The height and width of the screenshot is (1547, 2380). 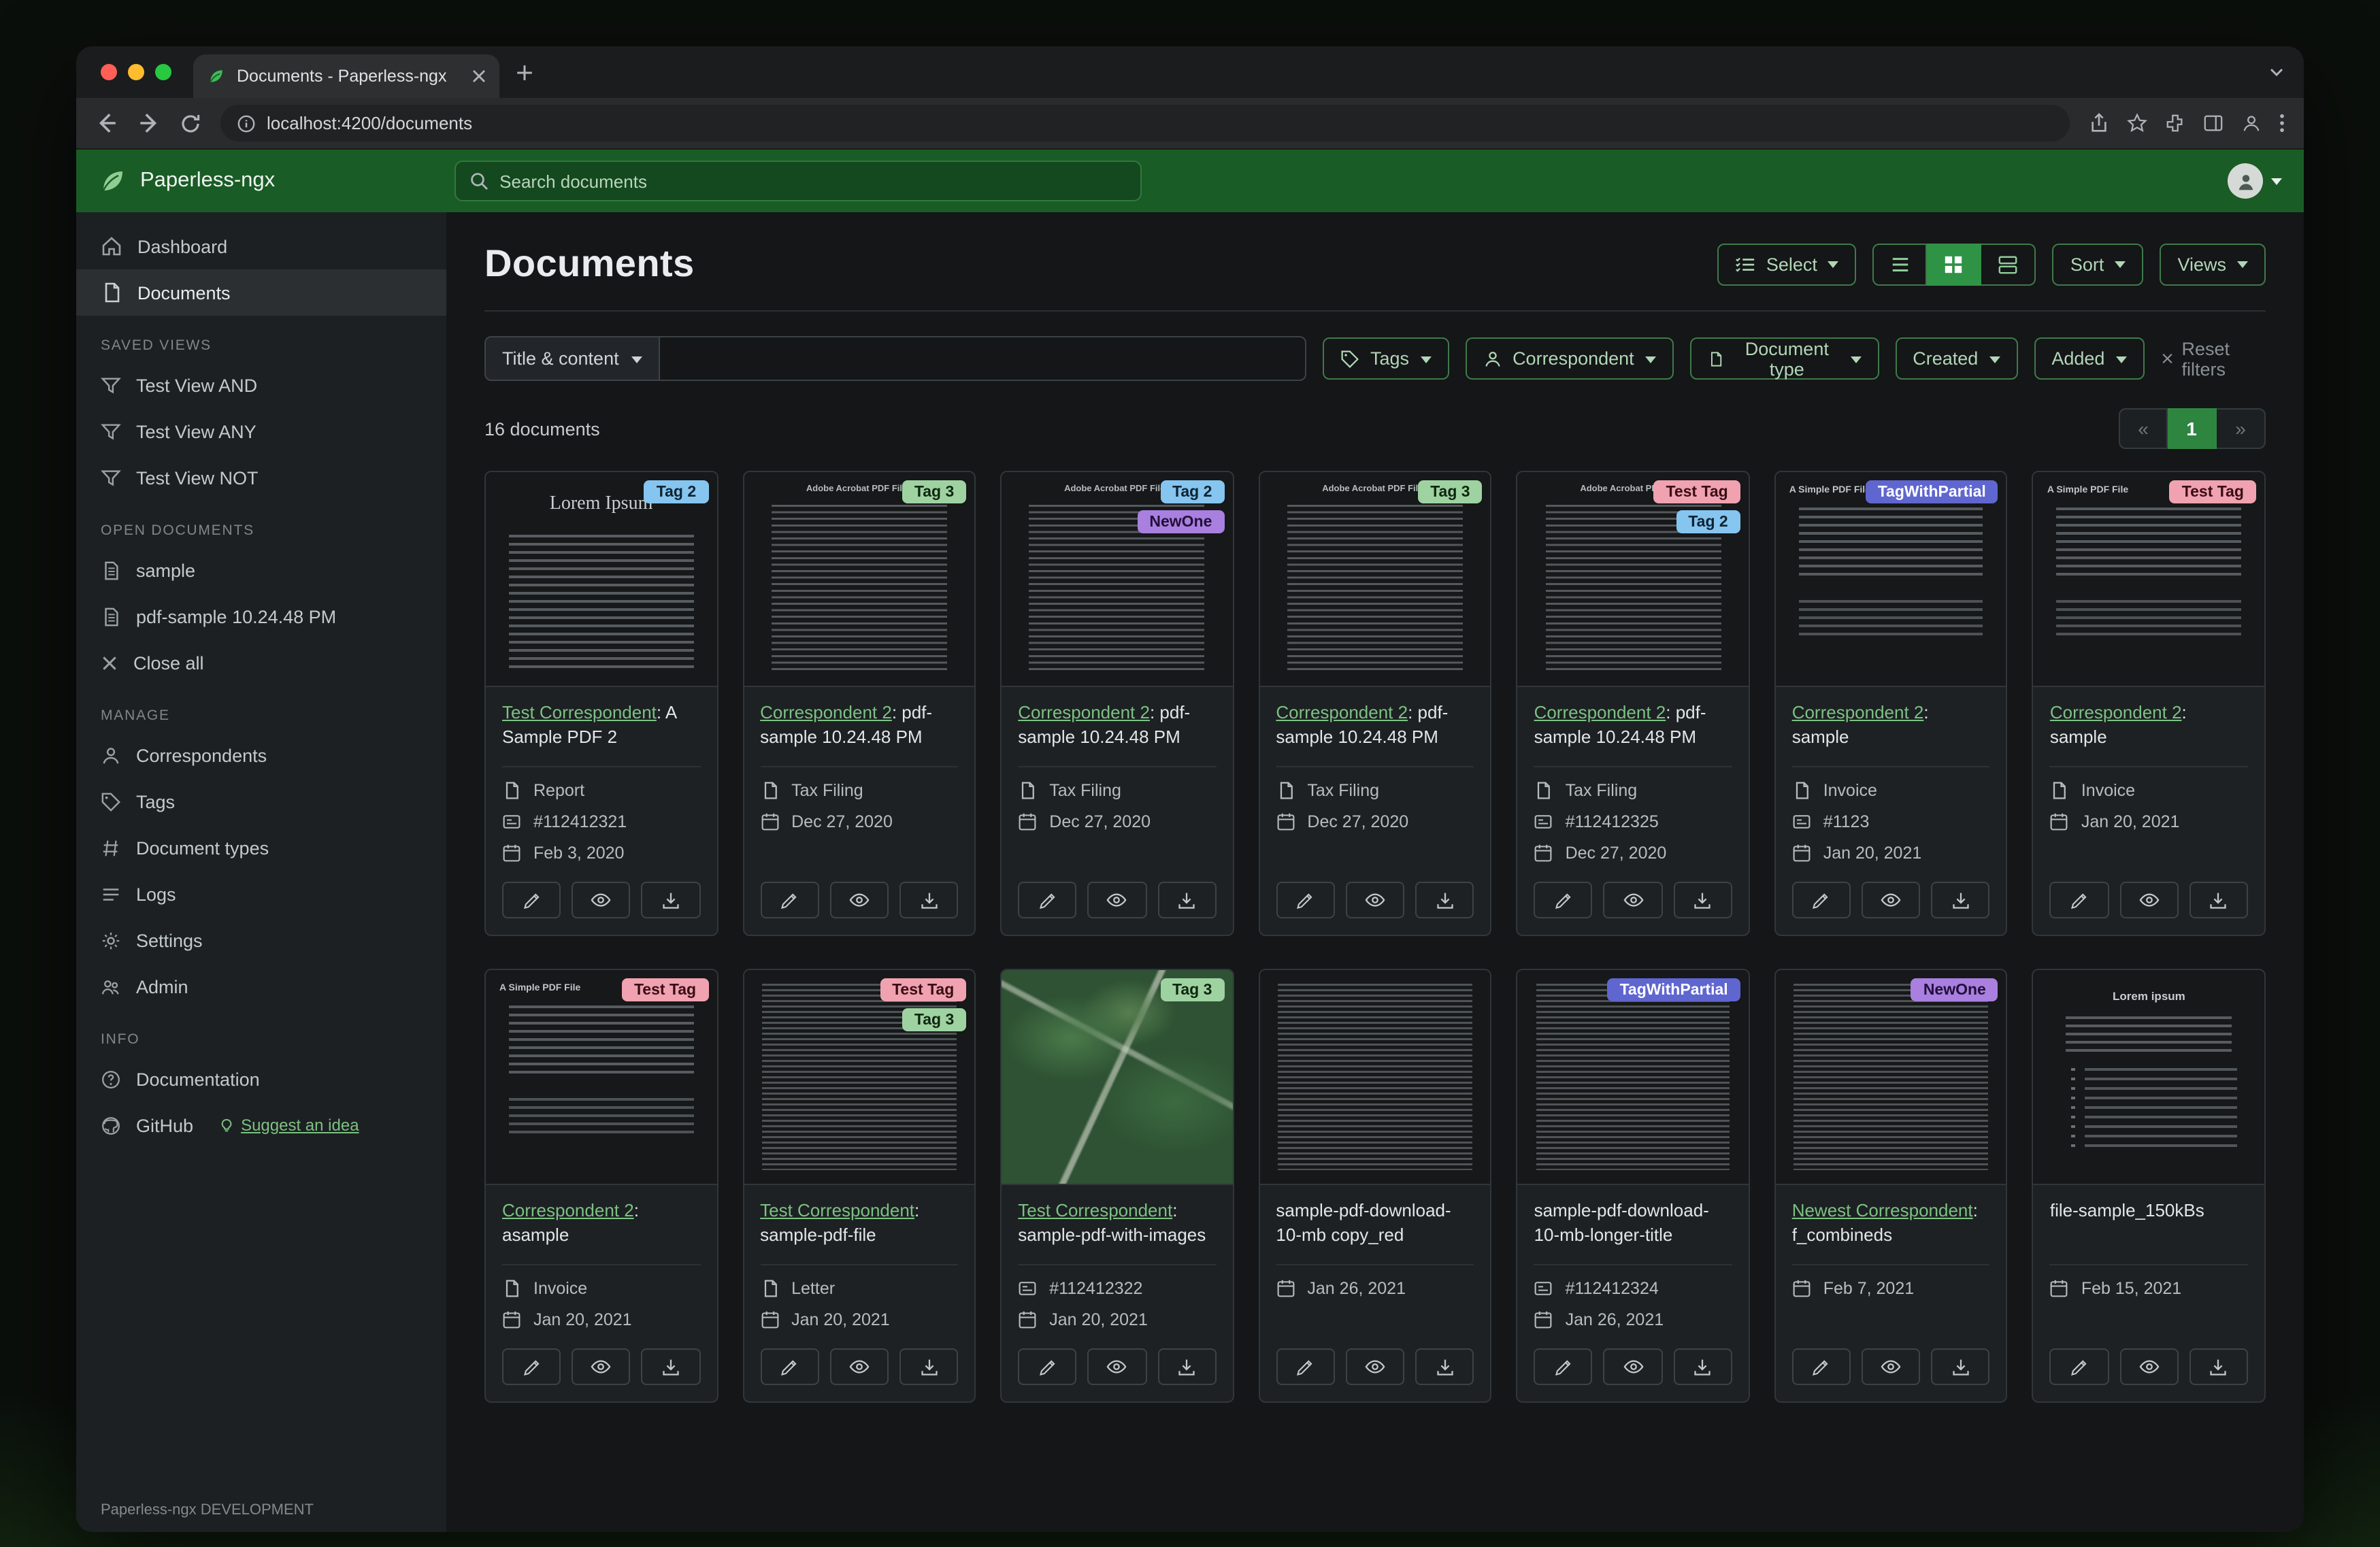 I want to click on document-thumbnail, so click(x=1375, y=1077).